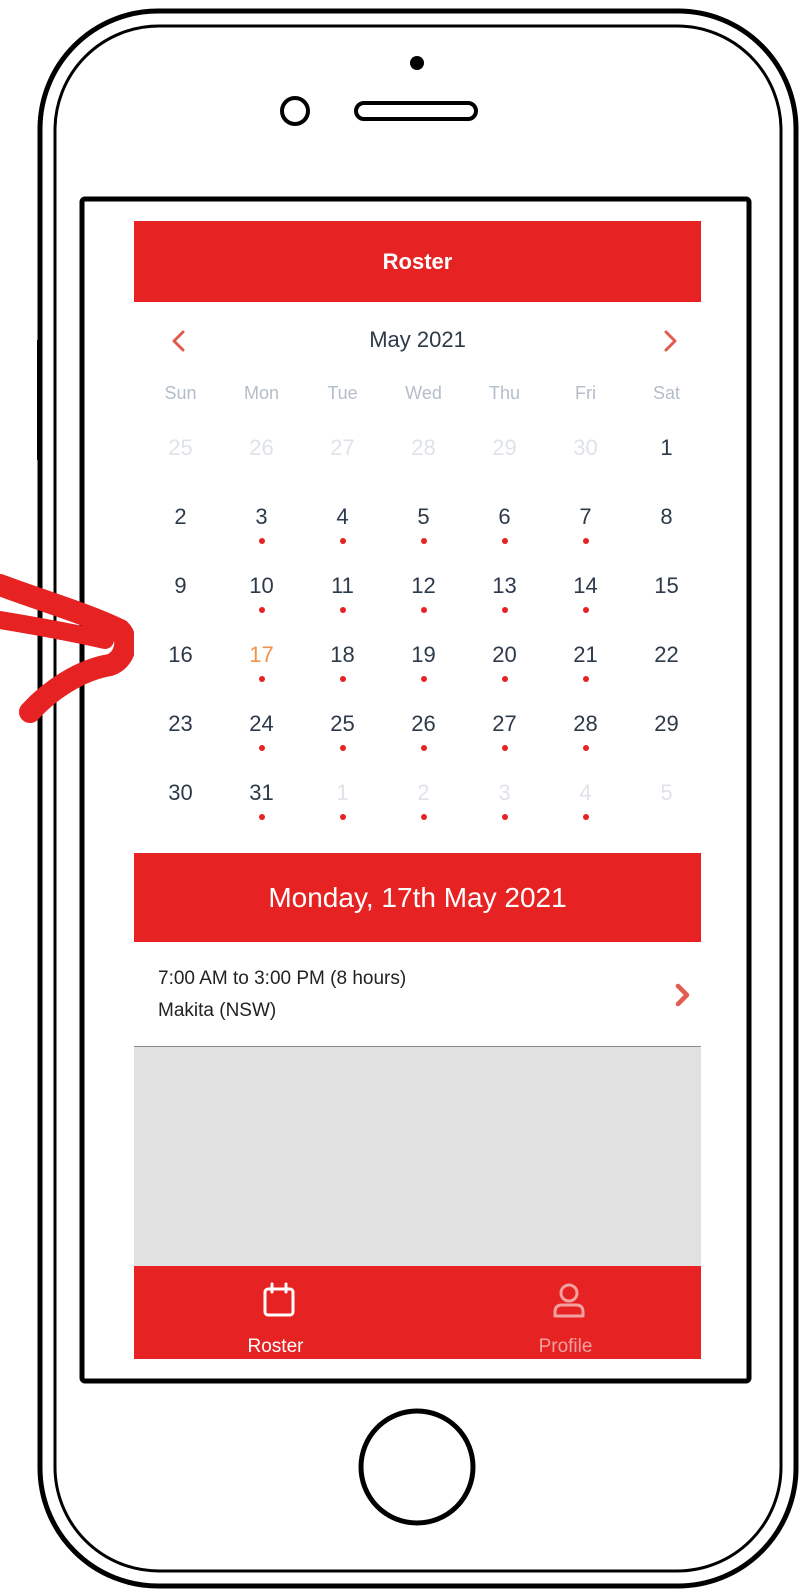 The width and height of the screenshot is (808, 1592). Describe the element at coordinates (282, 978) in the screenshot. I see `shift-time: 7:00 AM to 3:00 PM (8 hours)` at that location.